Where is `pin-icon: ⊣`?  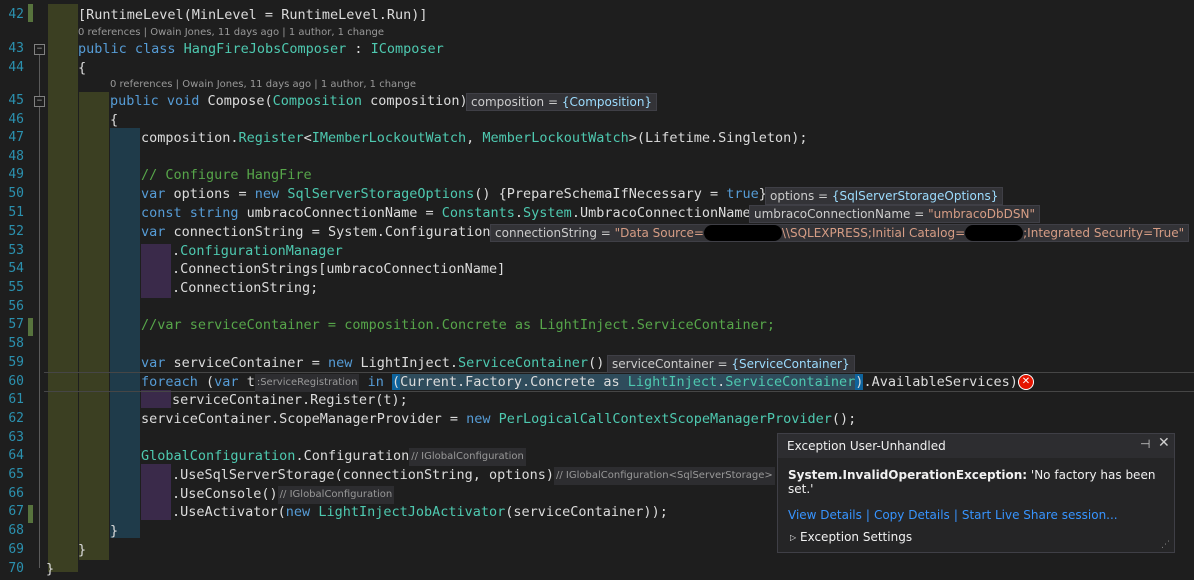 pin-icon: ⊣ is located at coordinates (1145, 444).